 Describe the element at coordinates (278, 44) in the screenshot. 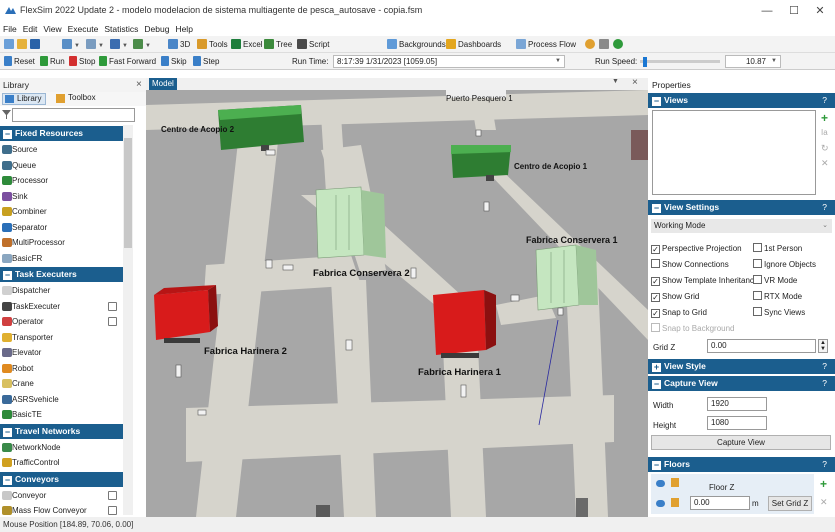

I see `tree-button: Tree` at that location.